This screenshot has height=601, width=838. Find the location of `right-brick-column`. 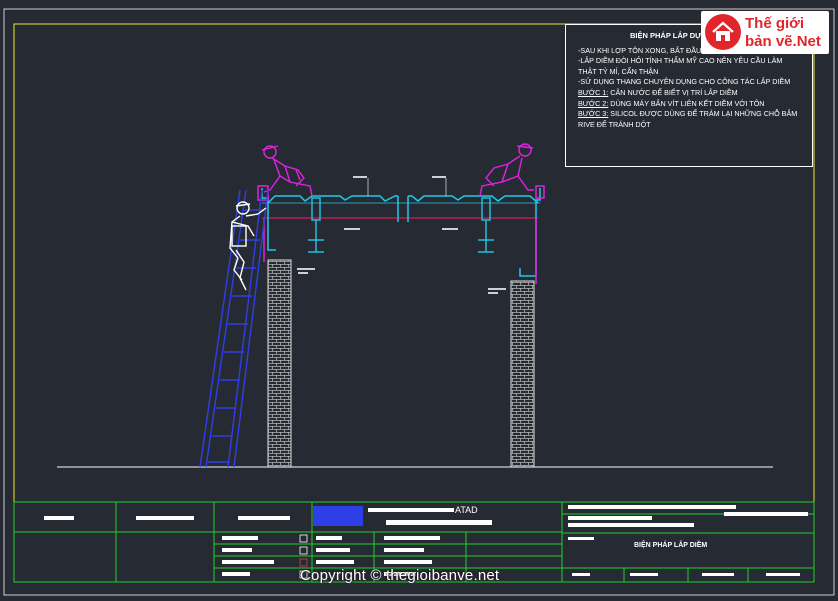

right-brick-column is located at coordinates (522, 374).